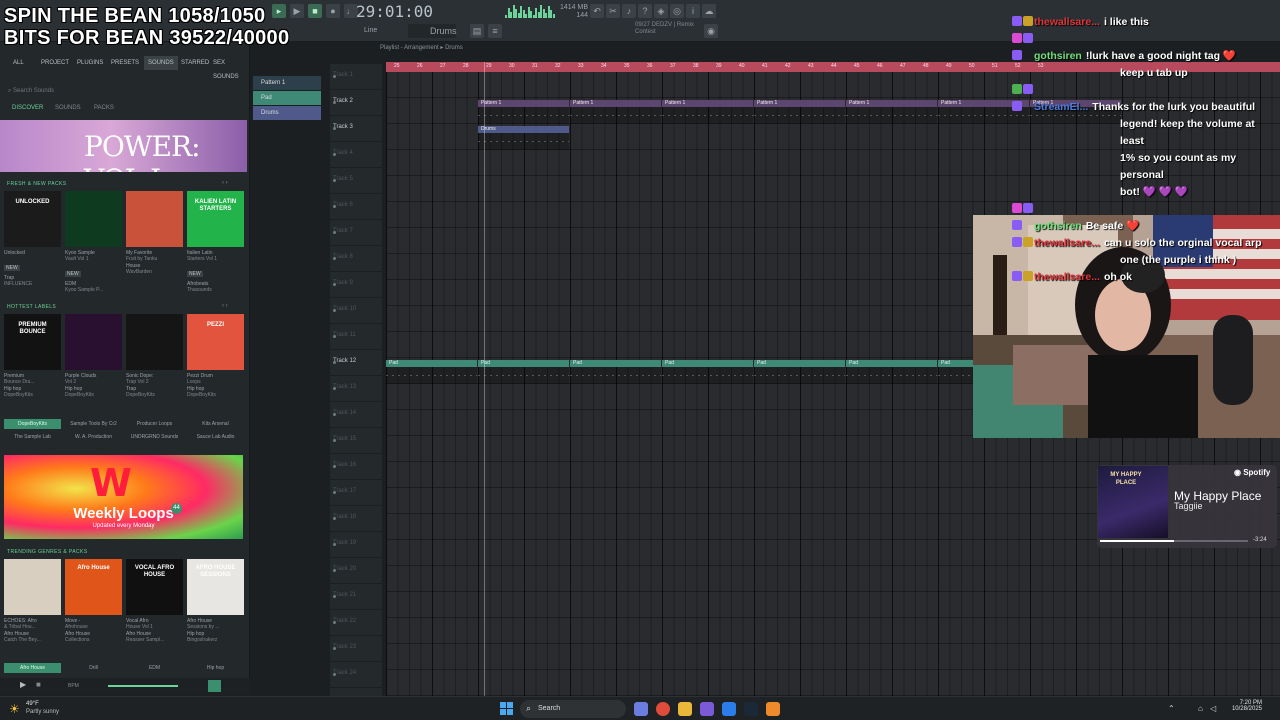 Image resolution: width=1280 pixels, height=720 pixels. What do you see at coordinates (707, 709) in the screenshot?
I see `discord-icon` at bounding box center [707, 709].